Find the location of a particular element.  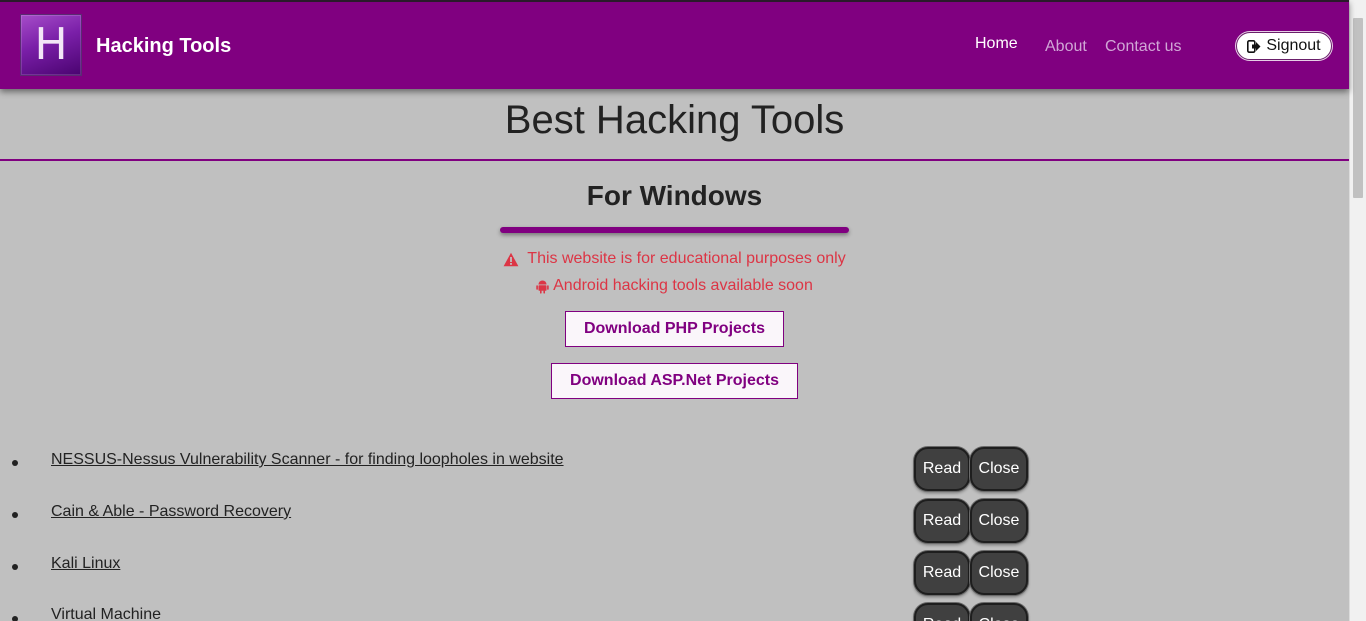

list-item: Virtual Machine Read Close is located at coordinates (674, 611).